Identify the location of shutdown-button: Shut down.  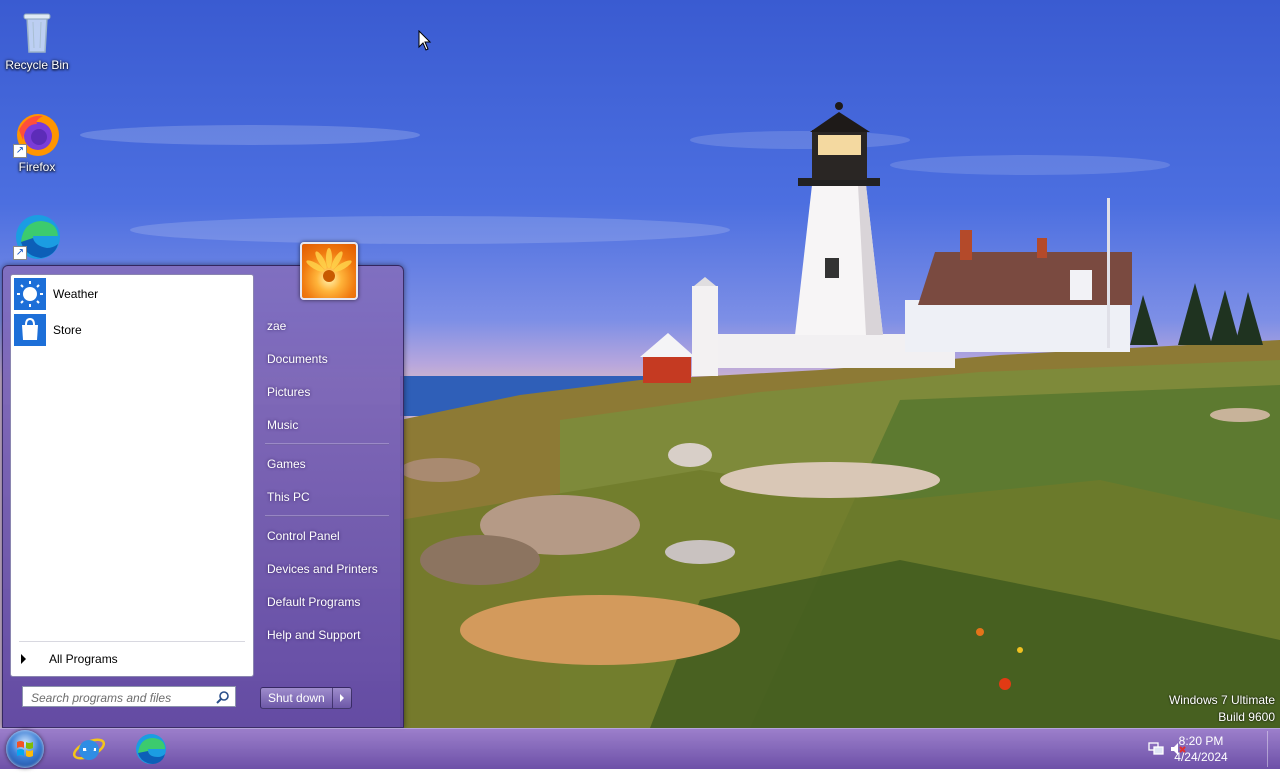
(297, 698).